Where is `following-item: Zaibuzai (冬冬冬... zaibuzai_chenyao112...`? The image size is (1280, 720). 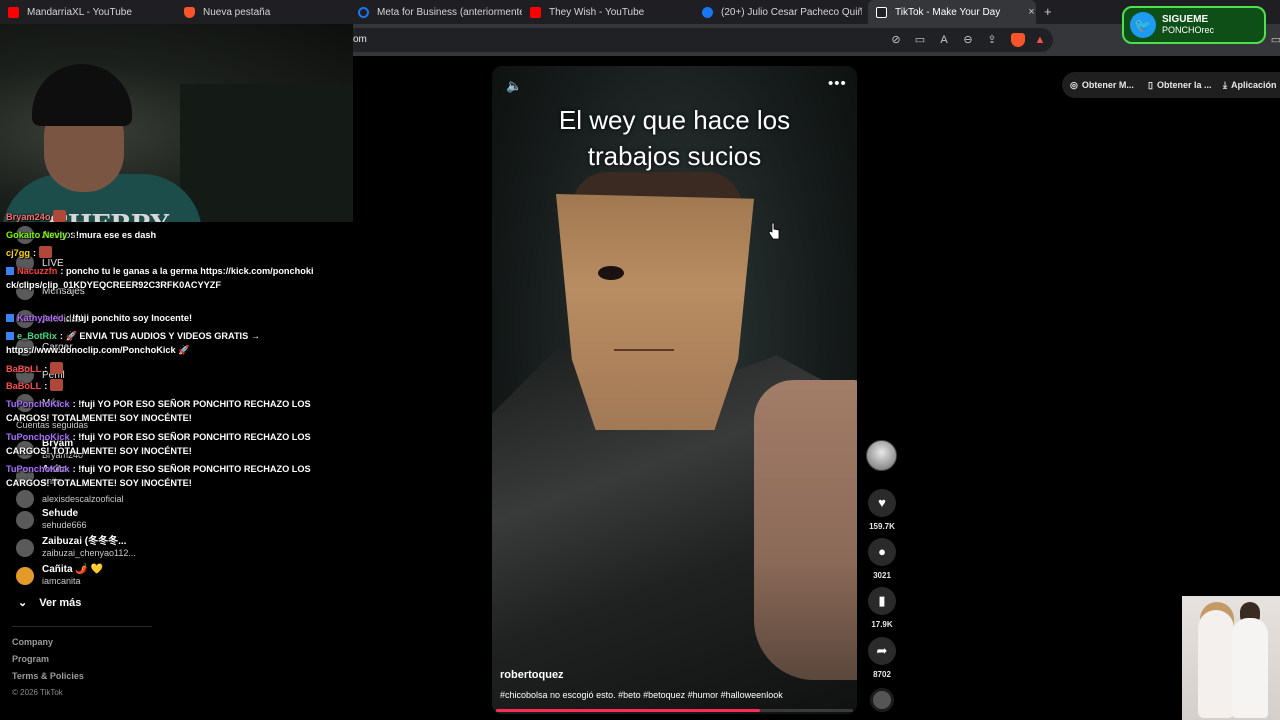
following-item: Zaibuzai (冬冬冬... zaibuzai_chenyao112... is located at coordinates (76, 547).